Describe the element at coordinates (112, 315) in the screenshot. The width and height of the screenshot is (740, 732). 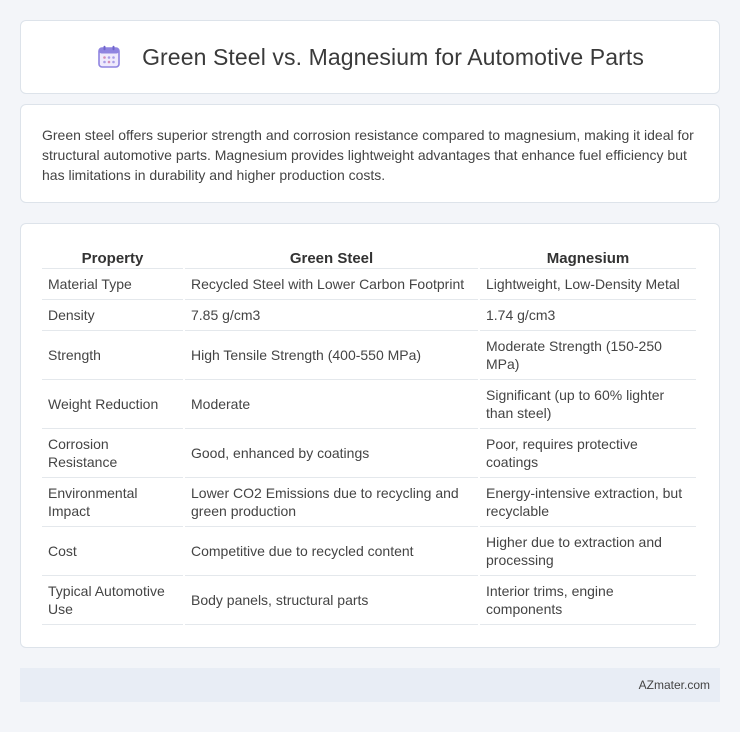
I see `property-cell: Density` at that location.